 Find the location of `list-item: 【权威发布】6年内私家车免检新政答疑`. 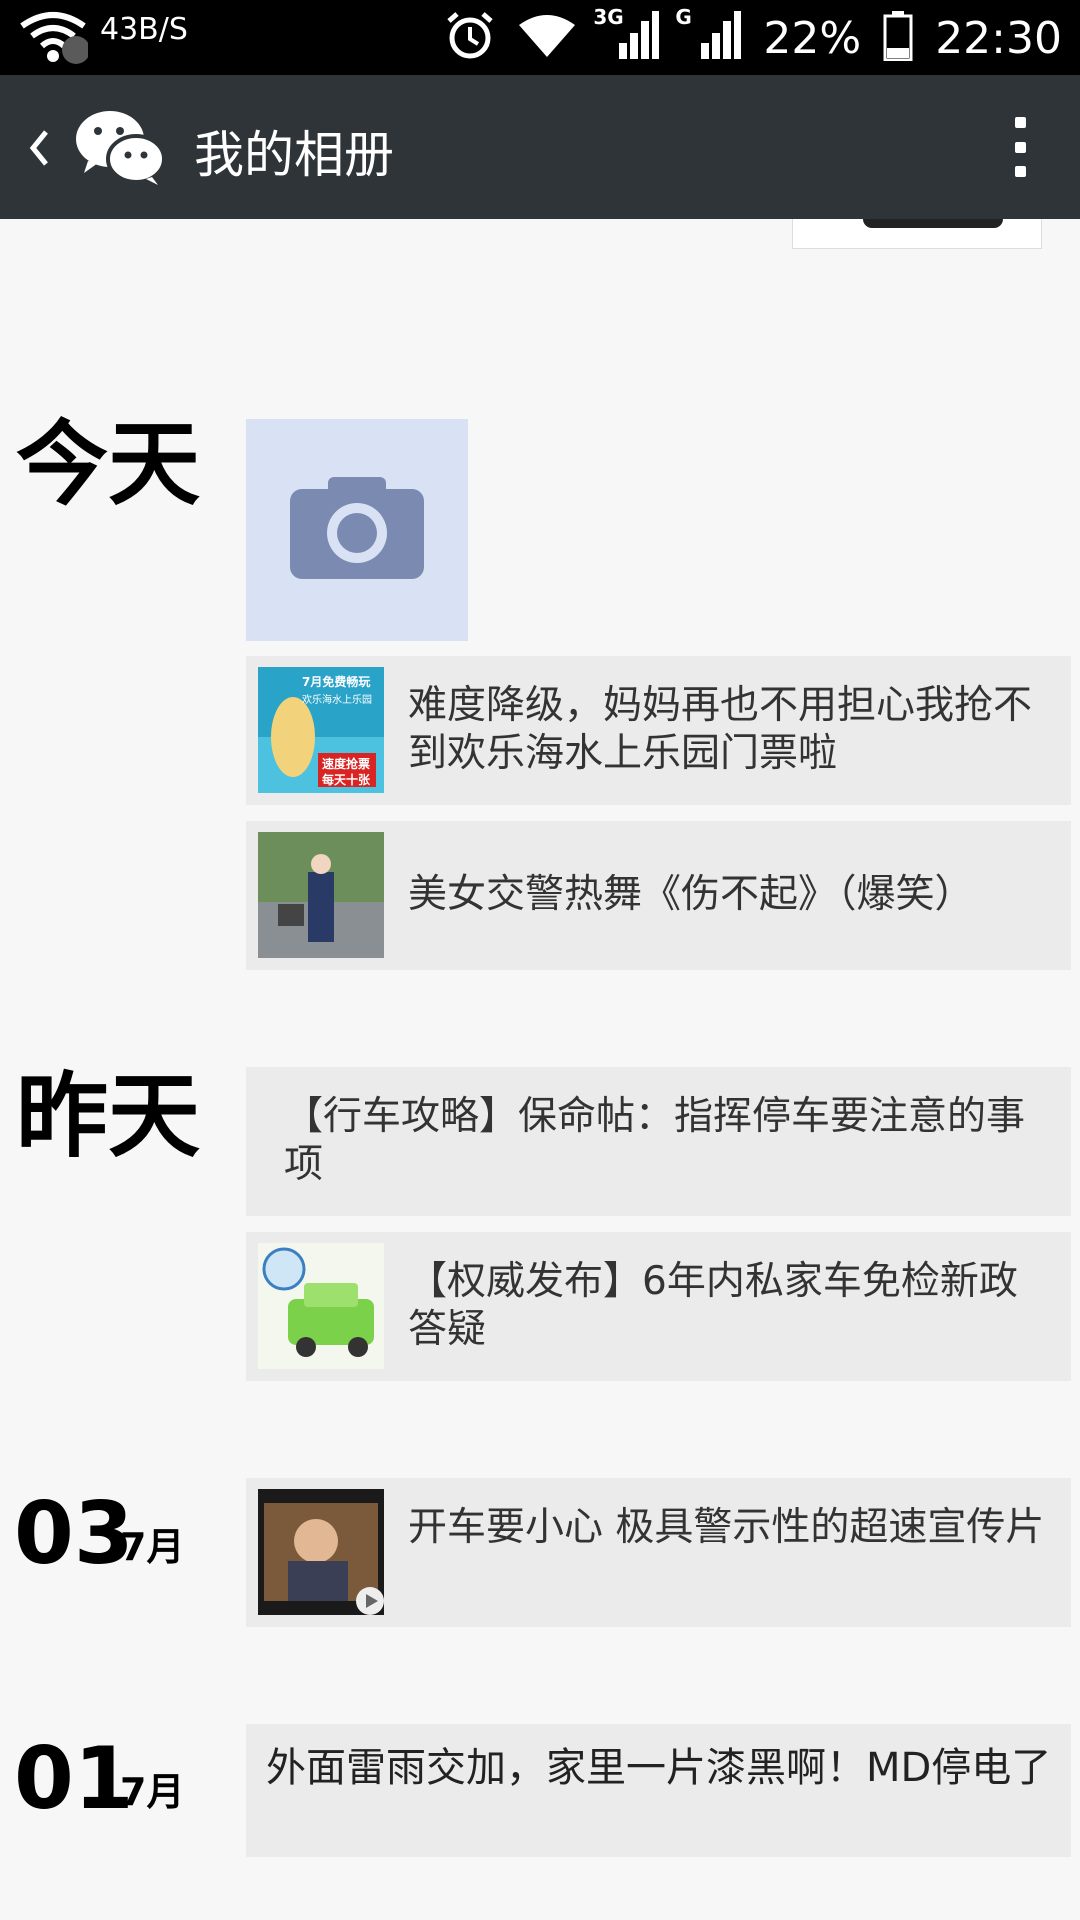

list-item: 【权威发布】6年内私家车免检新政答疑 is located at coordinates (658, 1306).